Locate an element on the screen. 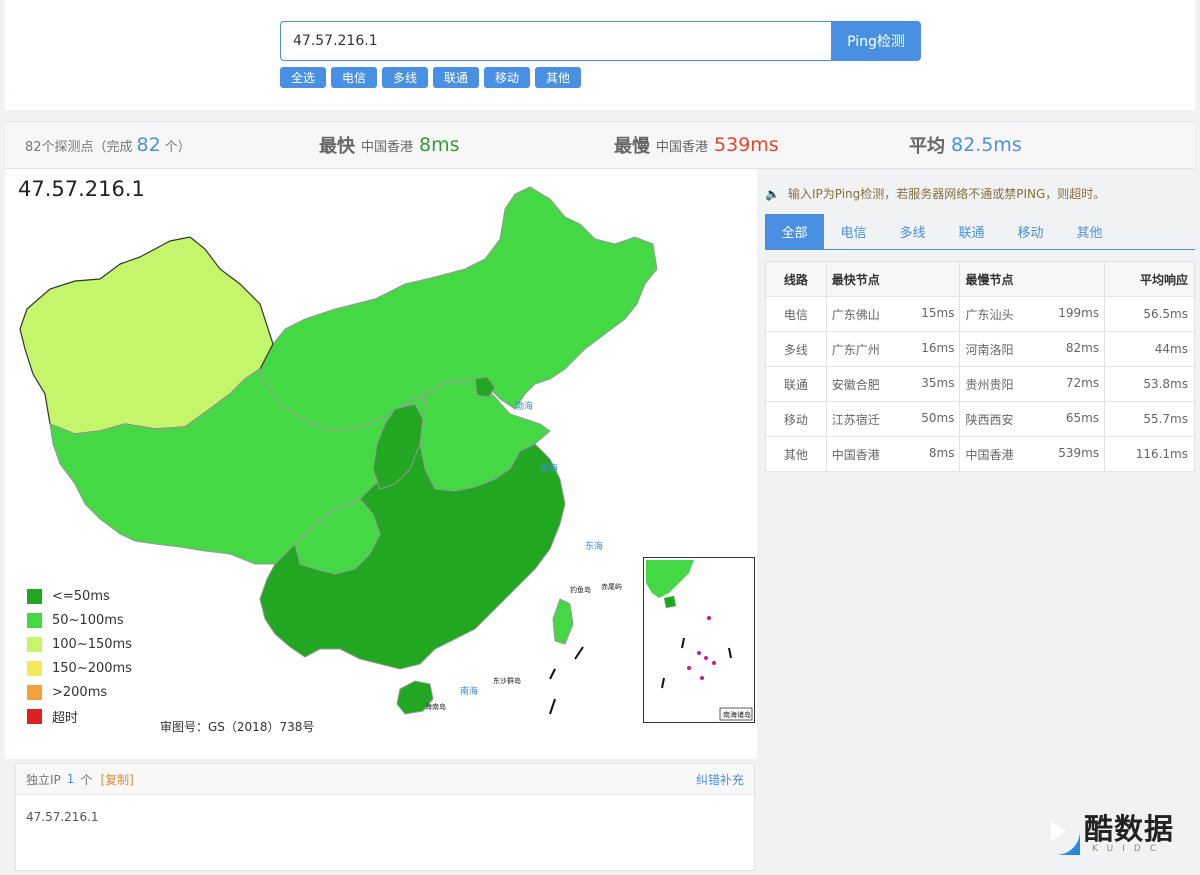 This screenshot has width=1200, height=875. legend-item: 100~150ms is located at coordinates (79, 644).